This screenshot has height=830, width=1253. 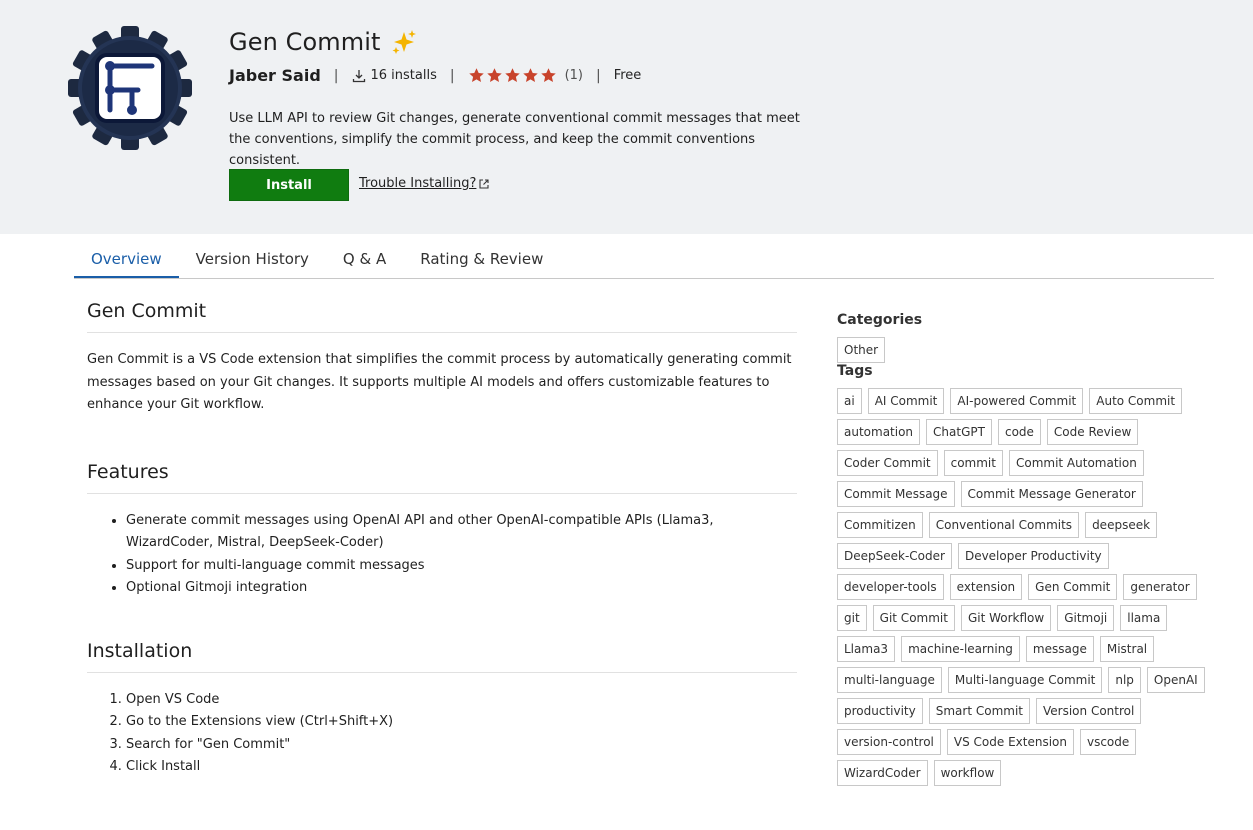 What do you see at coordinates (461, 700) in the screenshot?
I see `list-item: Open VS Code` at bounding box center [461, 700].